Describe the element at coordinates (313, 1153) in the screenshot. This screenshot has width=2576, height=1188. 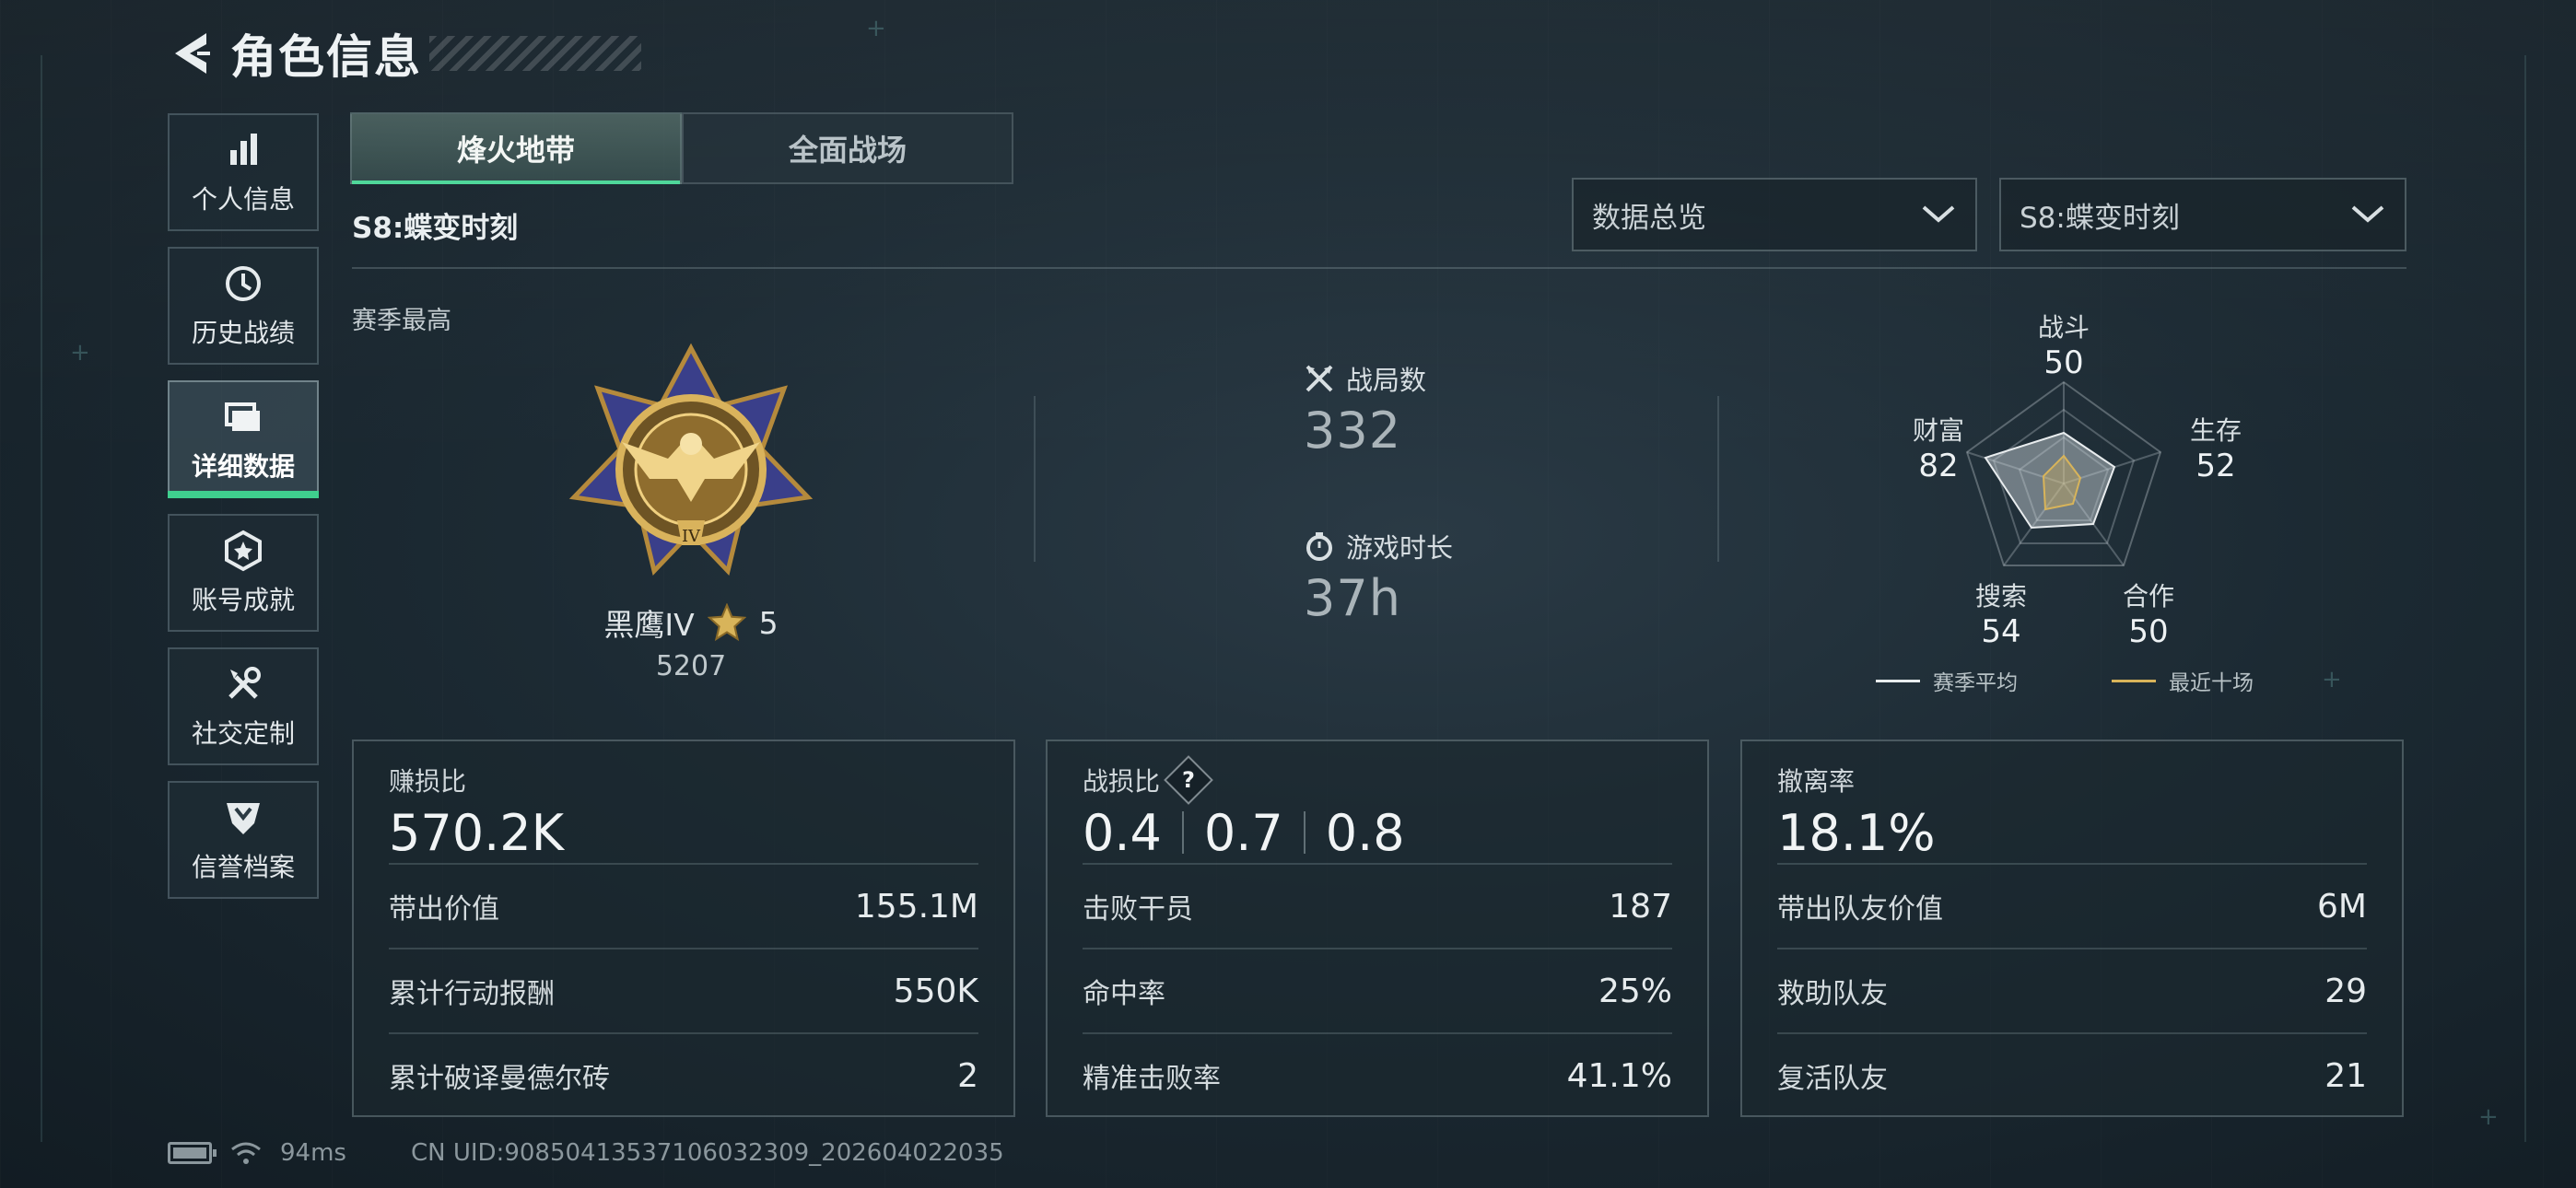
I see `ping-value: 94ms` at that location.